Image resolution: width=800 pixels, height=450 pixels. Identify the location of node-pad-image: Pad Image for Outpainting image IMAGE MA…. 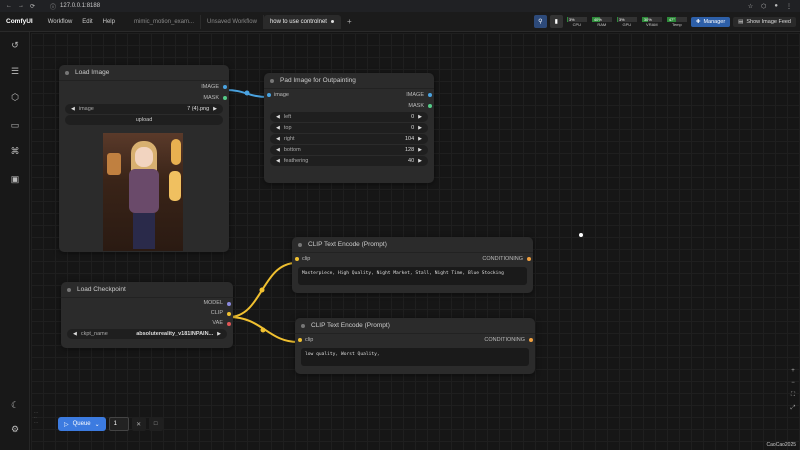
(349, 128).